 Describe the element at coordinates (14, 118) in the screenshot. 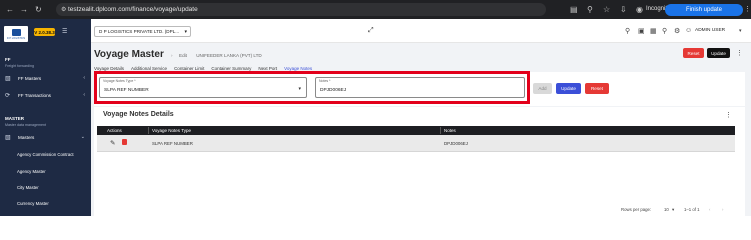

I see `section-title-master: MASTER` at that location.